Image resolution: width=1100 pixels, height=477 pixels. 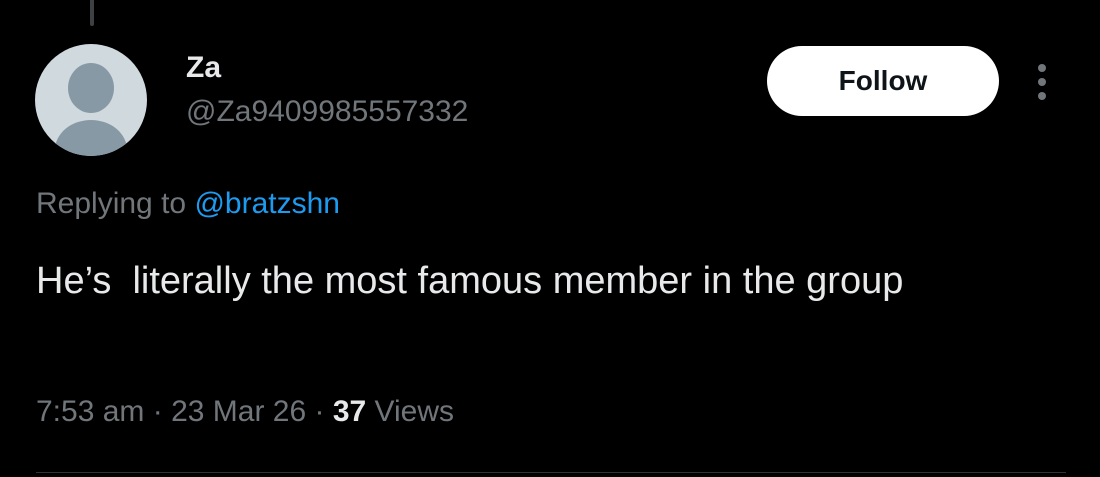 I want to click on replying-to-line: Replying to @bratzshn, so click(x=188, y=204).